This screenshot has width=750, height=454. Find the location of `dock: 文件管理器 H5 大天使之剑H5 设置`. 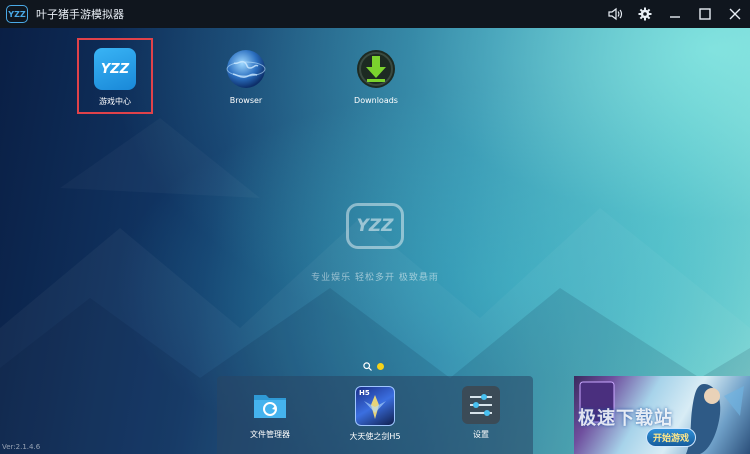

dock: 文件管理器 H5 大天使之剑H5 设置 is located at coordinates (375, 415).